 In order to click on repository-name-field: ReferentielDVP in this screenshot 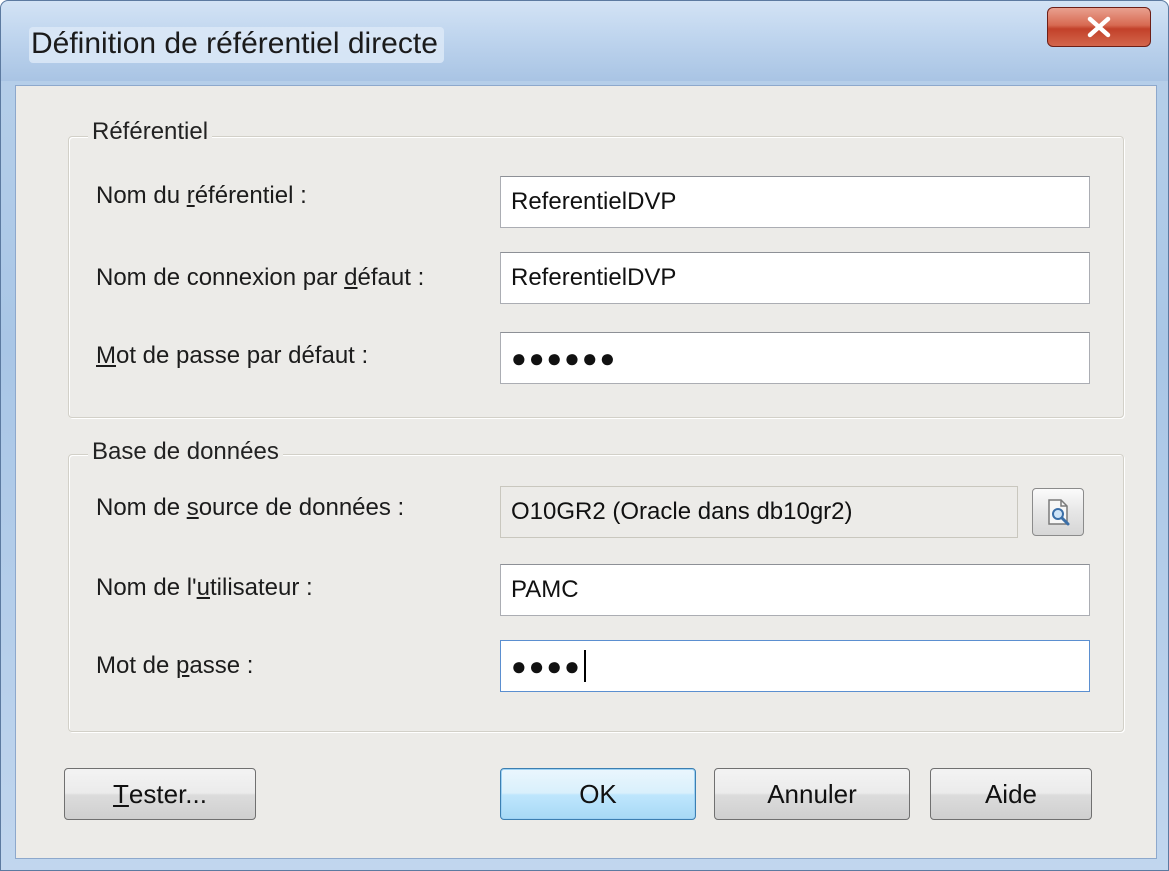, I will do `click(795, 202)`.